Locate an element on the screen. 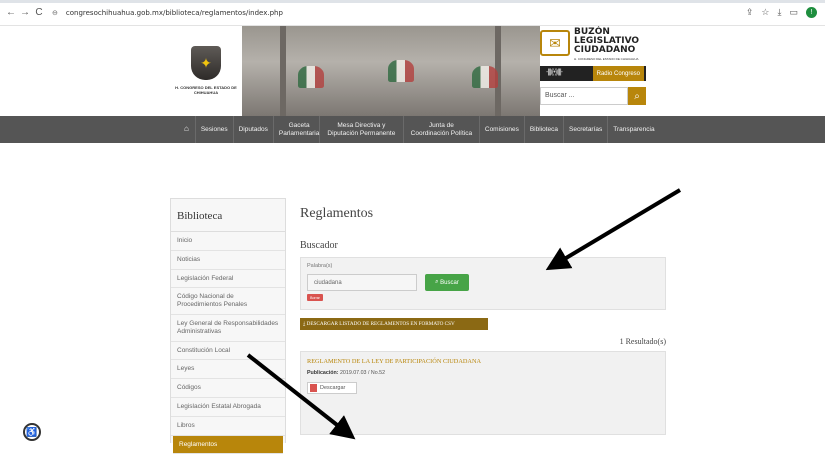  radio-congreso-banner: -||||((•))||||- Radio Congreso is located at coordinates (593, 73).